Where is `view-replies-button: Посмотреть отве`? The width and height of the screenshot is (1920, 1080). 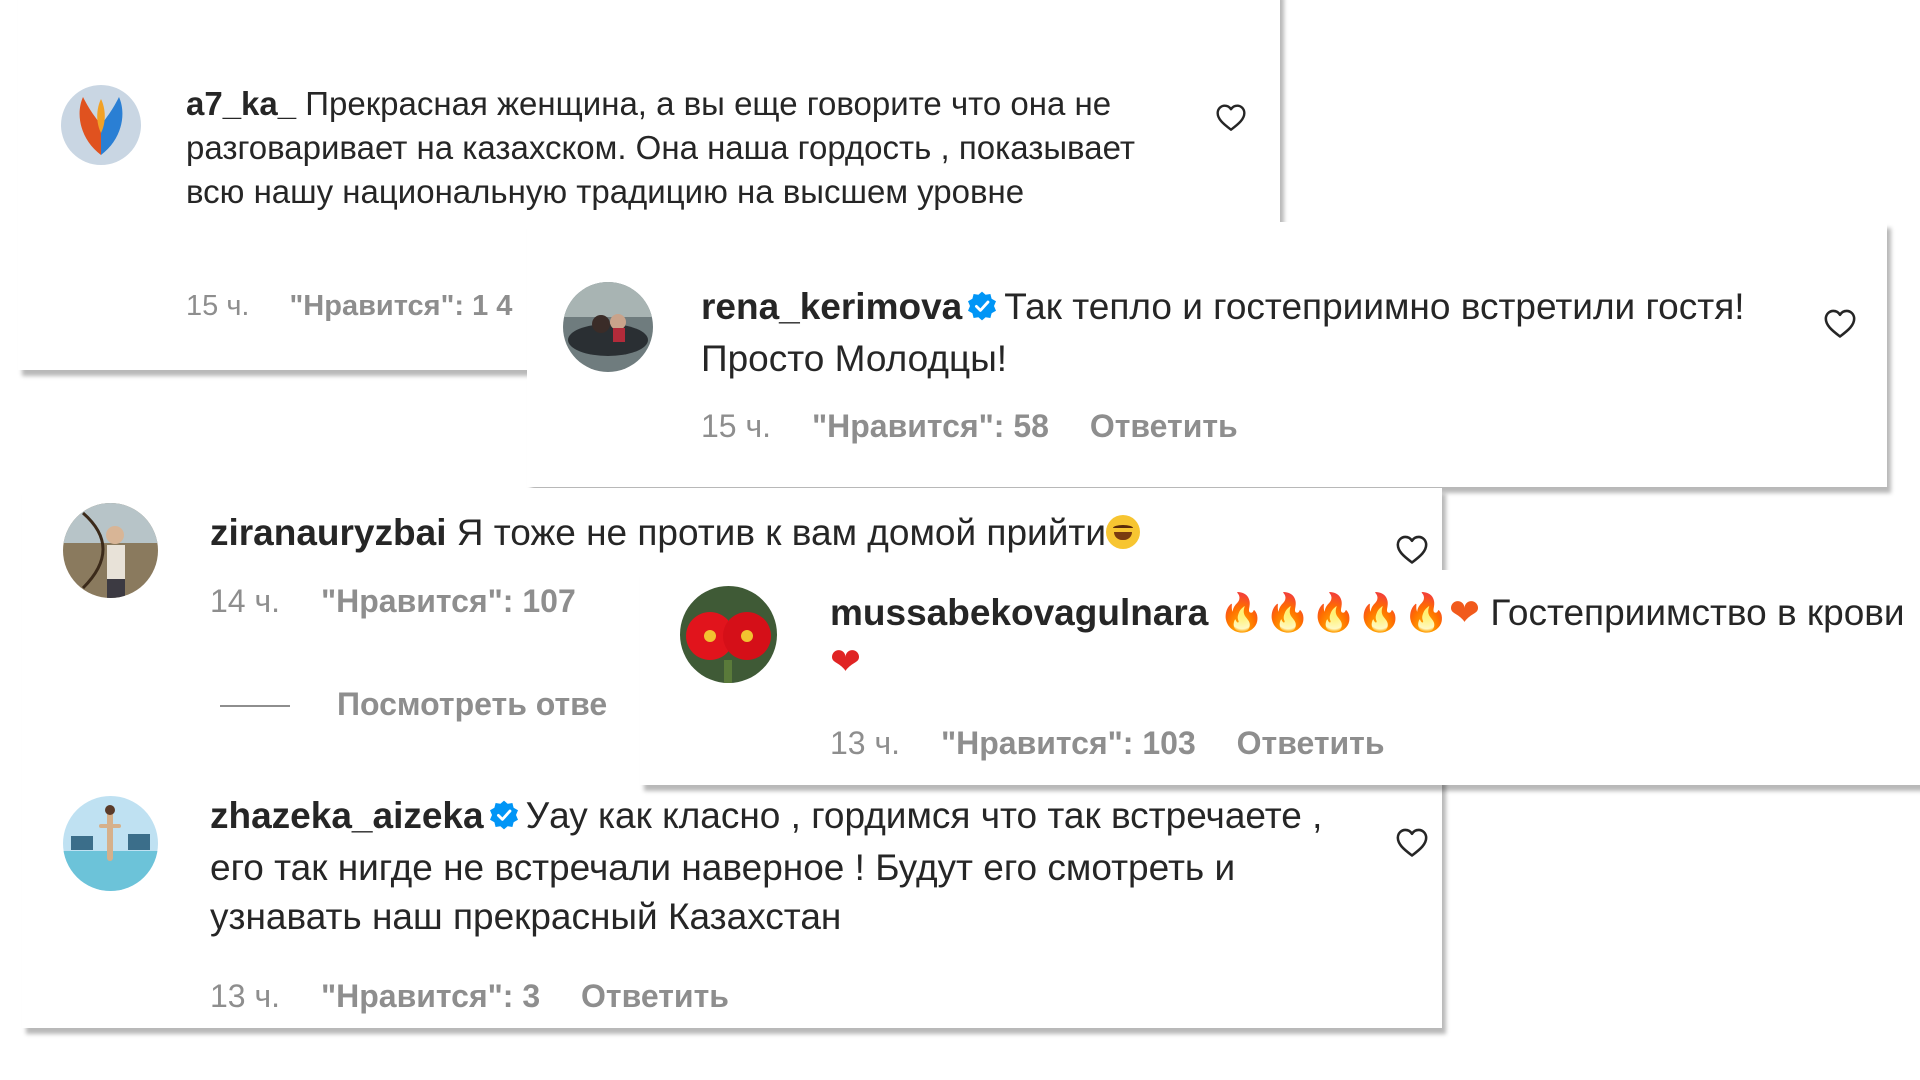
view-replies-button: Посмотреть отве is located at coordinates (472, 704).